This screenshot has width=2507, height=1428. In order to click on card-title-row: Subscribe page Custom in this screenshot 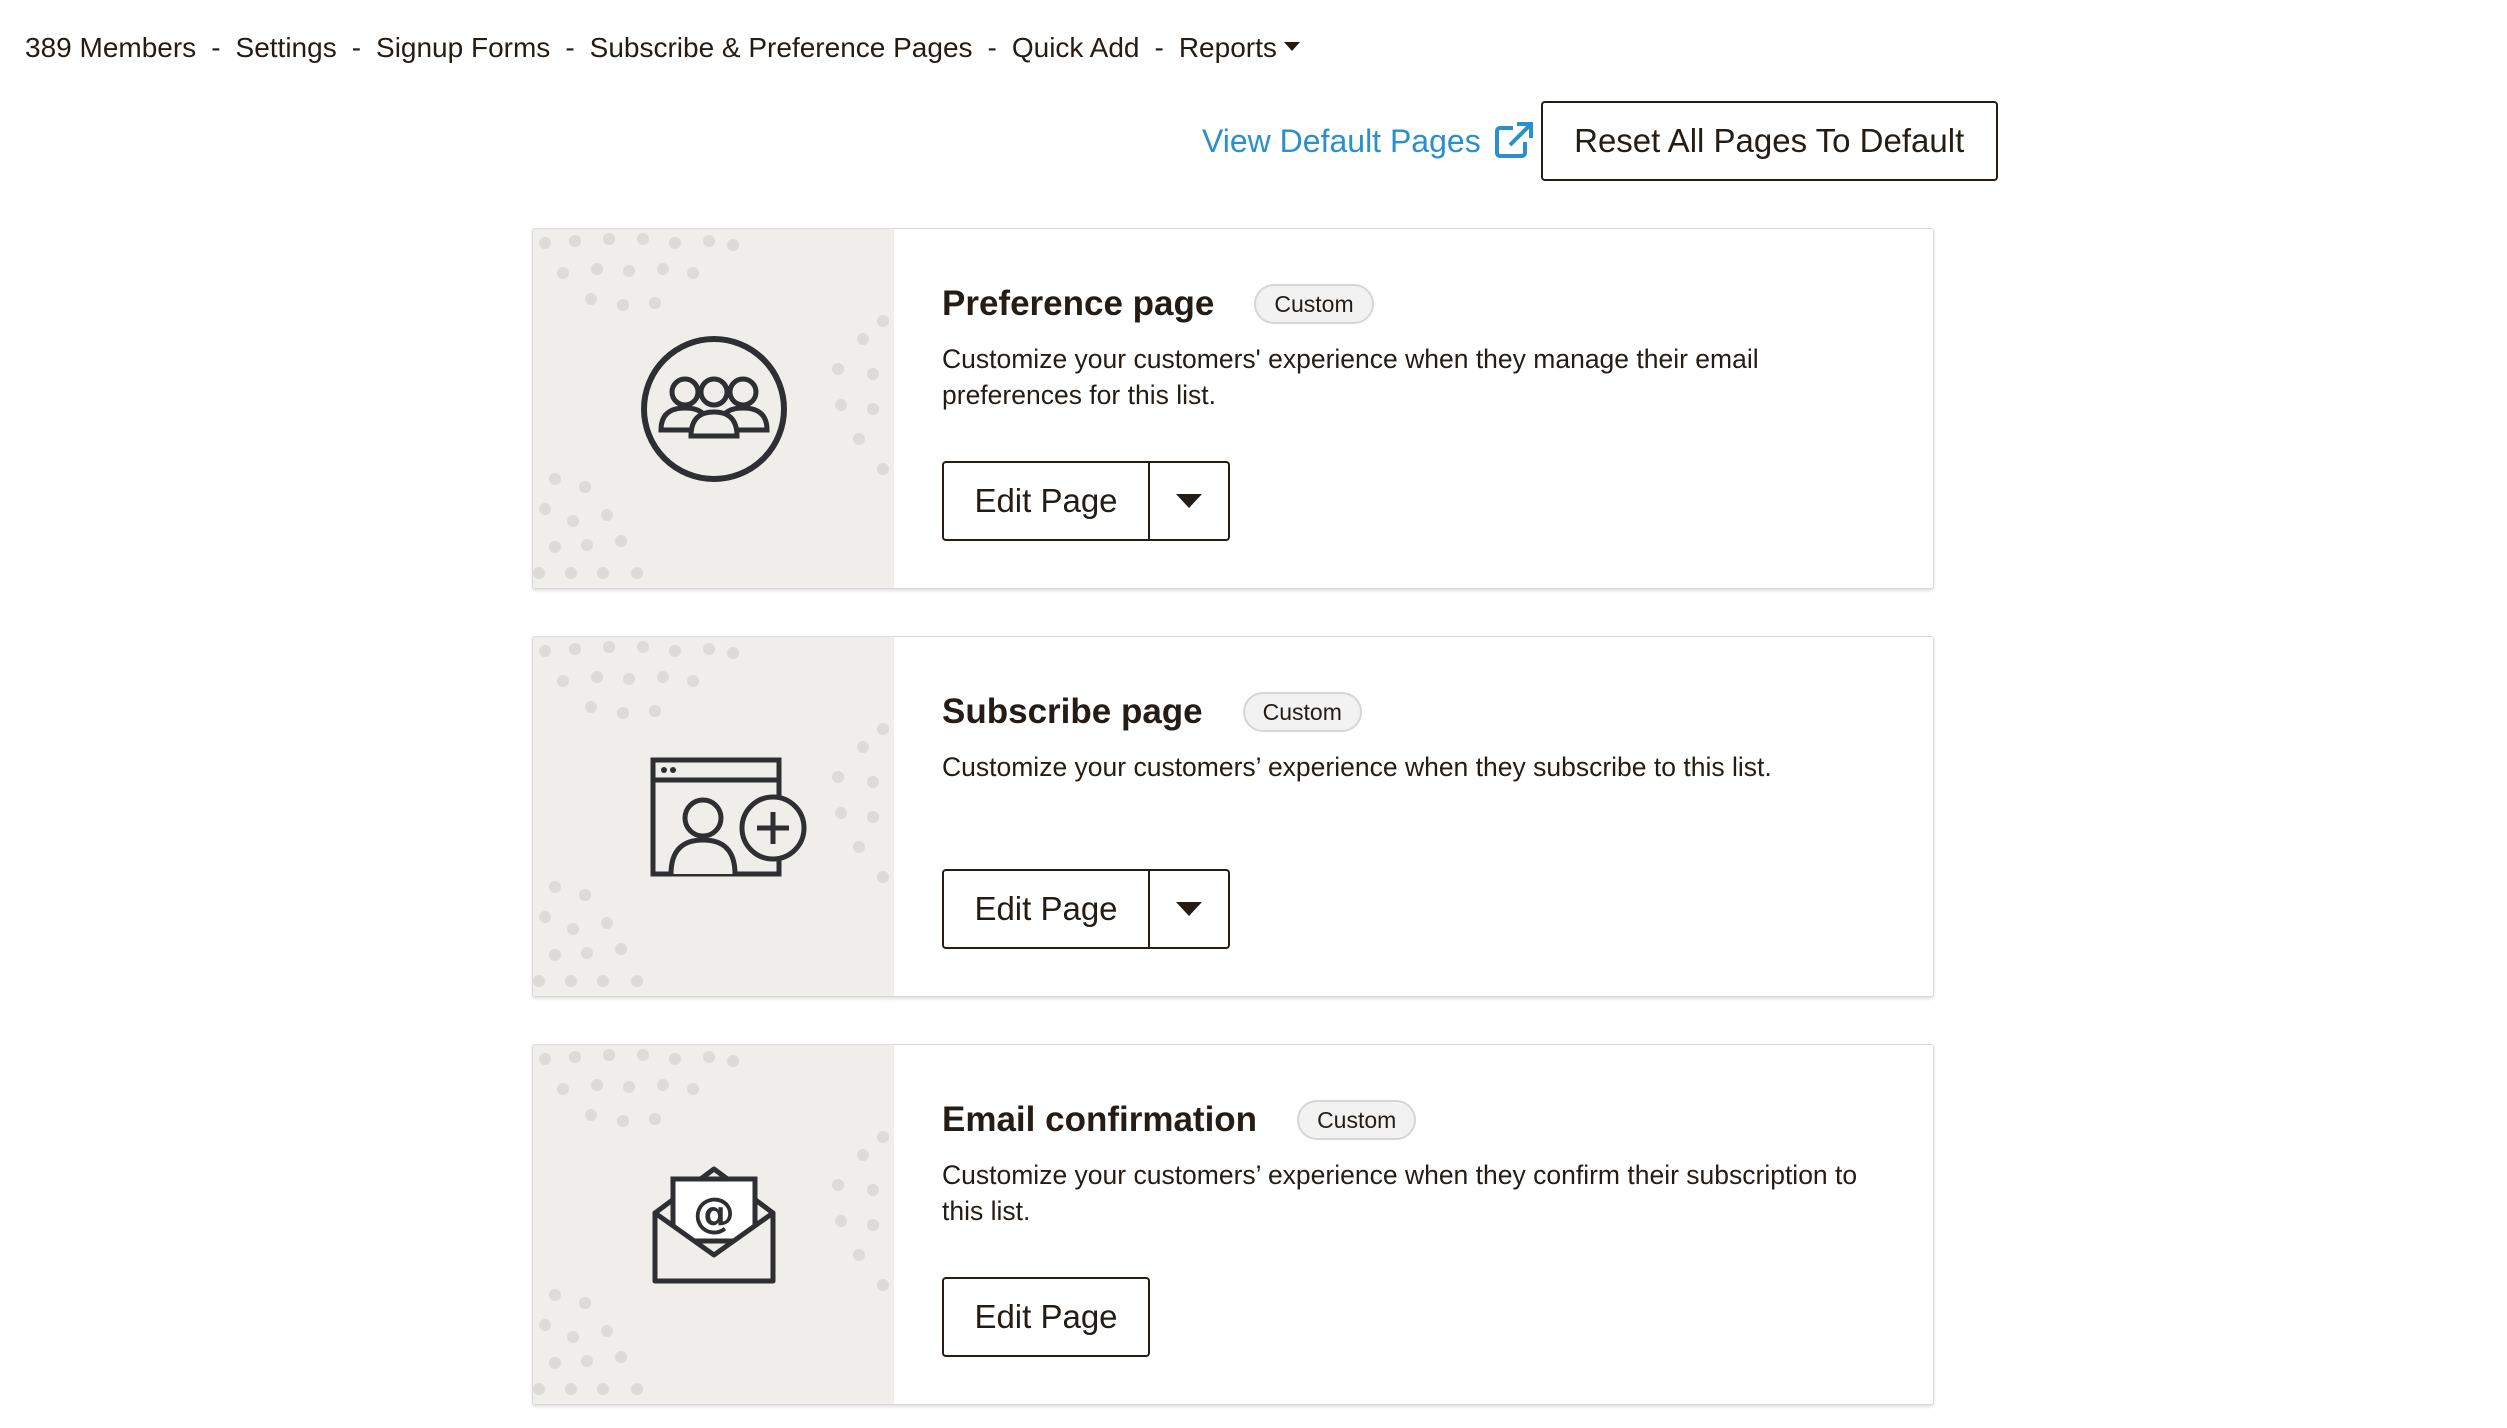, I will do `click(1437, 712)`.